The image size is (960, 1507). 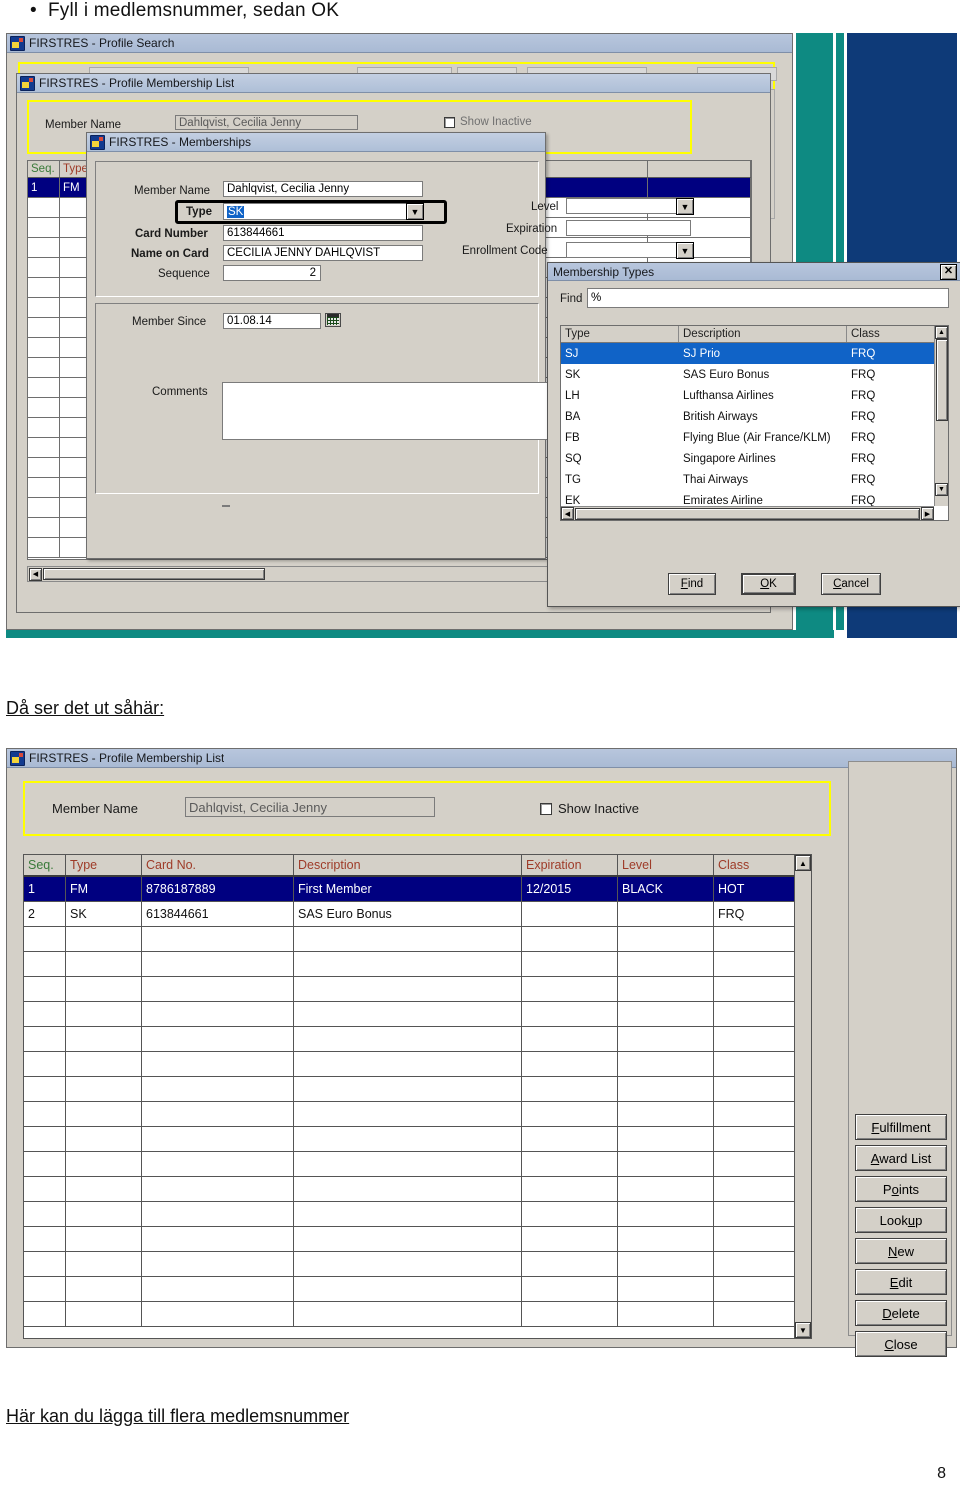 What do you see at coordinates (754, 437) in the screenshot?
I see `types-row: FB Flying Blue (Air France/KLM) FRQ` at bounding box center [754, 437].